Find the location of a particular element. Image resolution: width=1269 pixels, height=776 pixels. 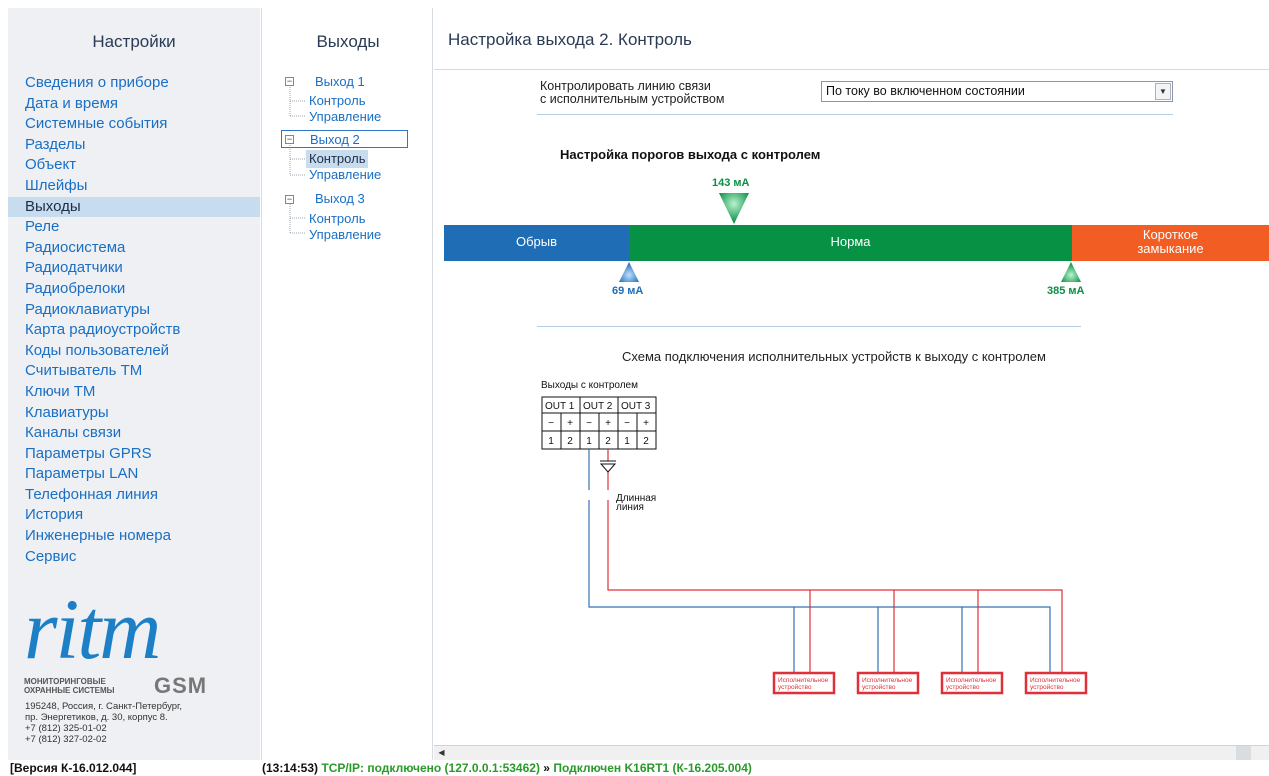

tree-output-2-management: Управление is located at coordinates (345, 175).